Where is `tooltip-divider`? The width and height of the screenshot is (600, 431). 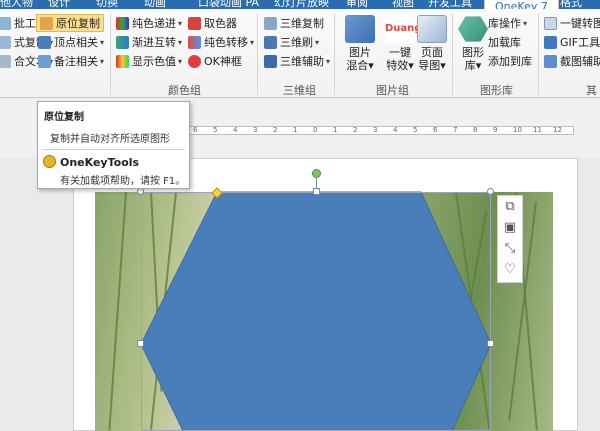 tooltip-divider is located at coordinates (113, 149).